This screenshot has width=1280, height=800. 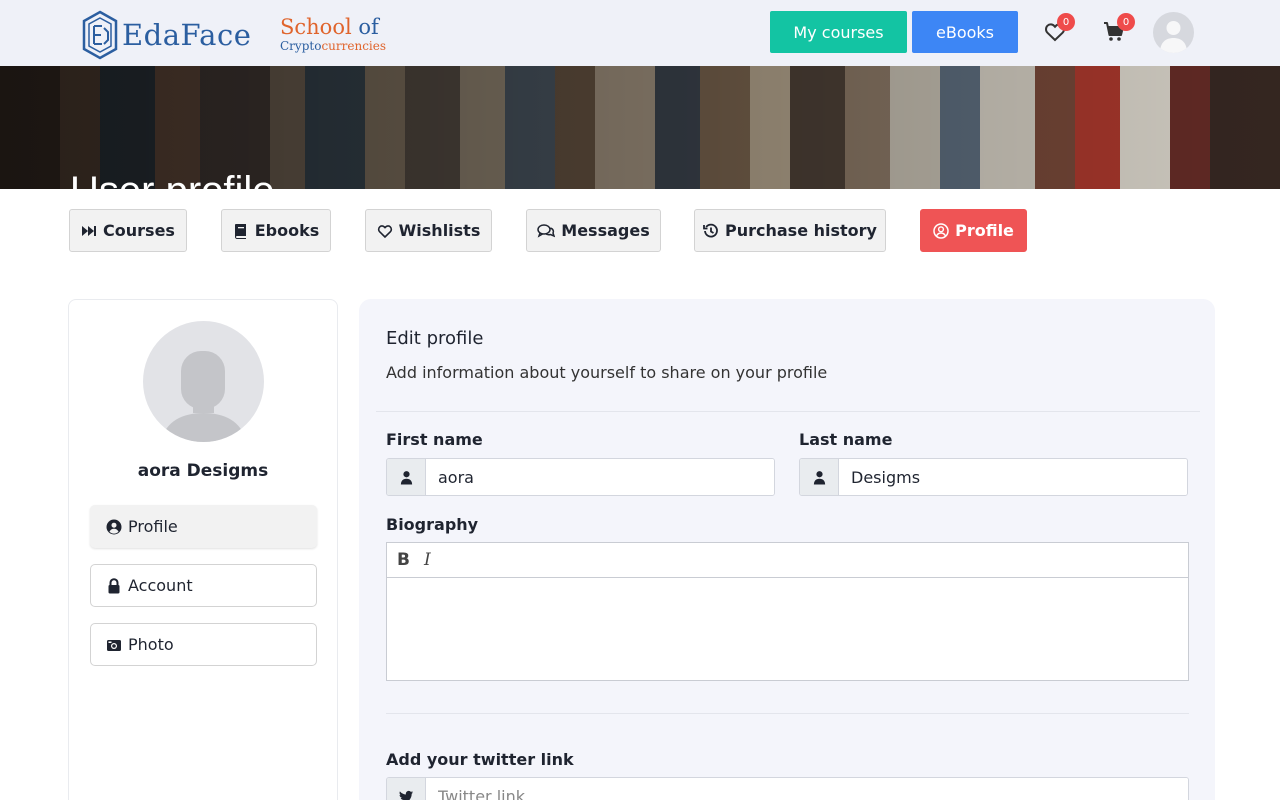 I want to click on user-avatar, so click(x=1173, y=32).